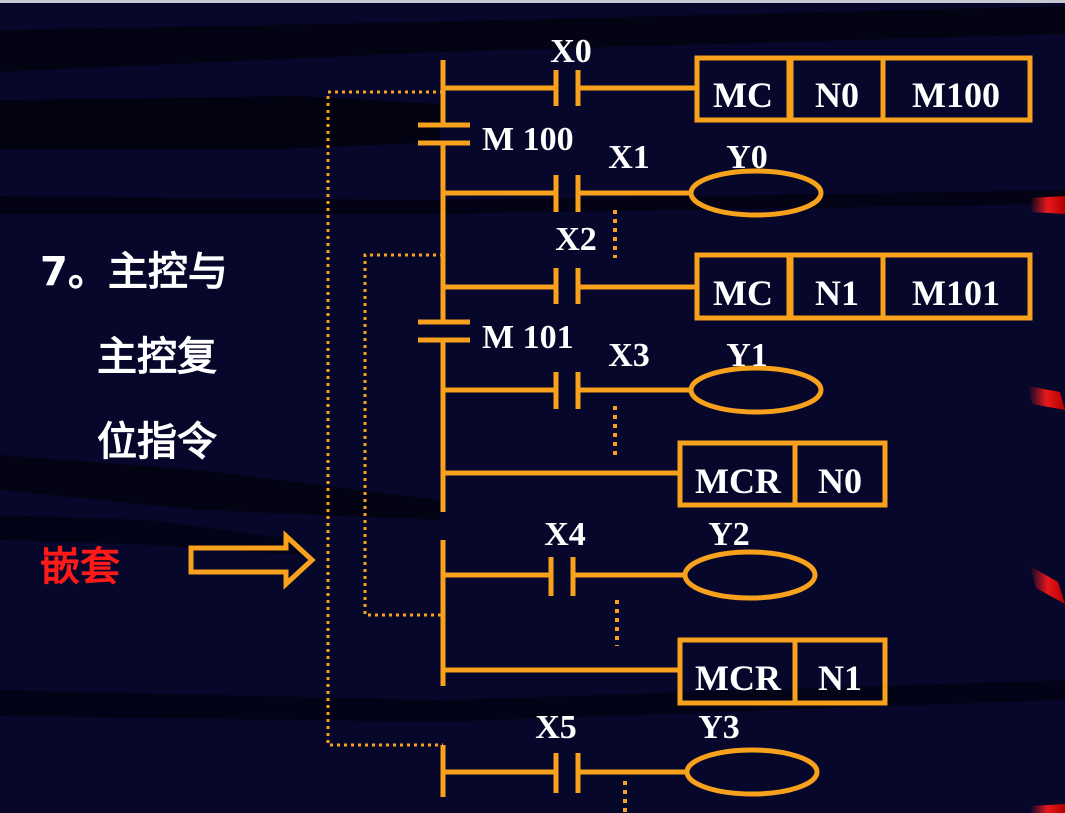 Image resolution: width=1065 pixels, height=813 pixels. What do you see at coordinates (576, 239) in the screenshot?
I see `contact-label: X2` at bounding box center [576, 239].